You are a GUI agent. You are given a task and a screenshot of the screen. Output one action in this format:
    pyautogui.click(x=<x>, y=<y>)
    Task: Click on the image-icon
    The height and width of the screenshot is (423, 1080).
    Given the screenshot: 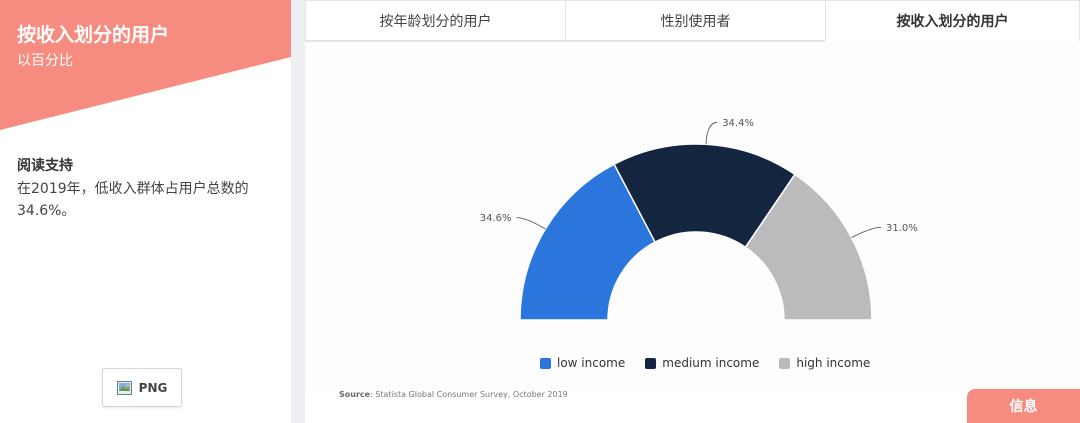 What is the action you would take?
    pyautogui.click(x=124, y=387)
    